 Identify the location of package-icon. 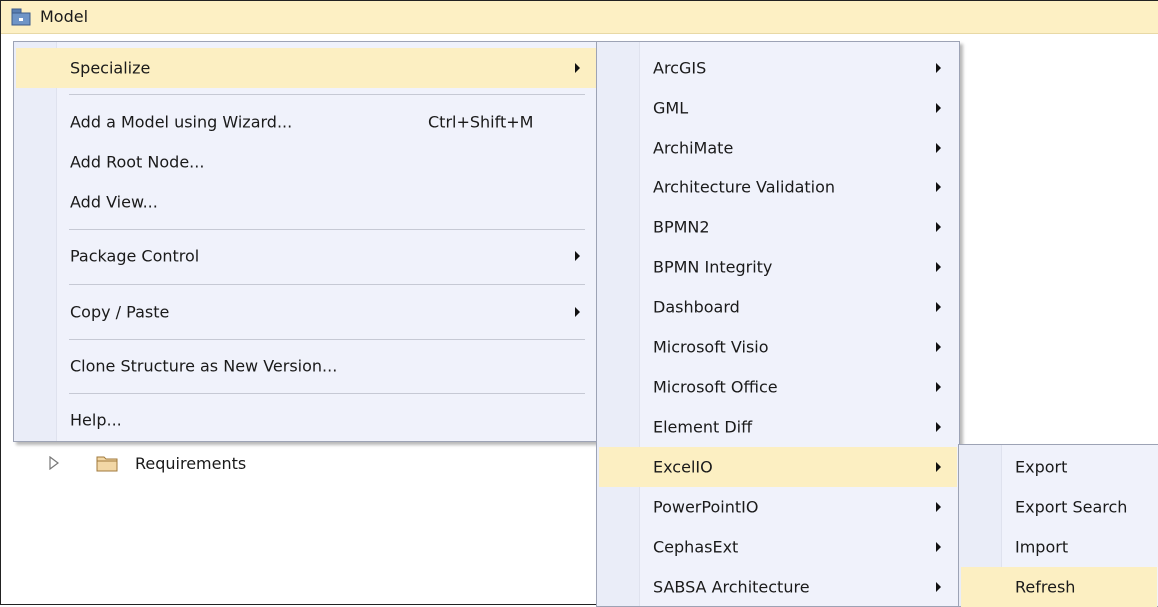
(21, 17).